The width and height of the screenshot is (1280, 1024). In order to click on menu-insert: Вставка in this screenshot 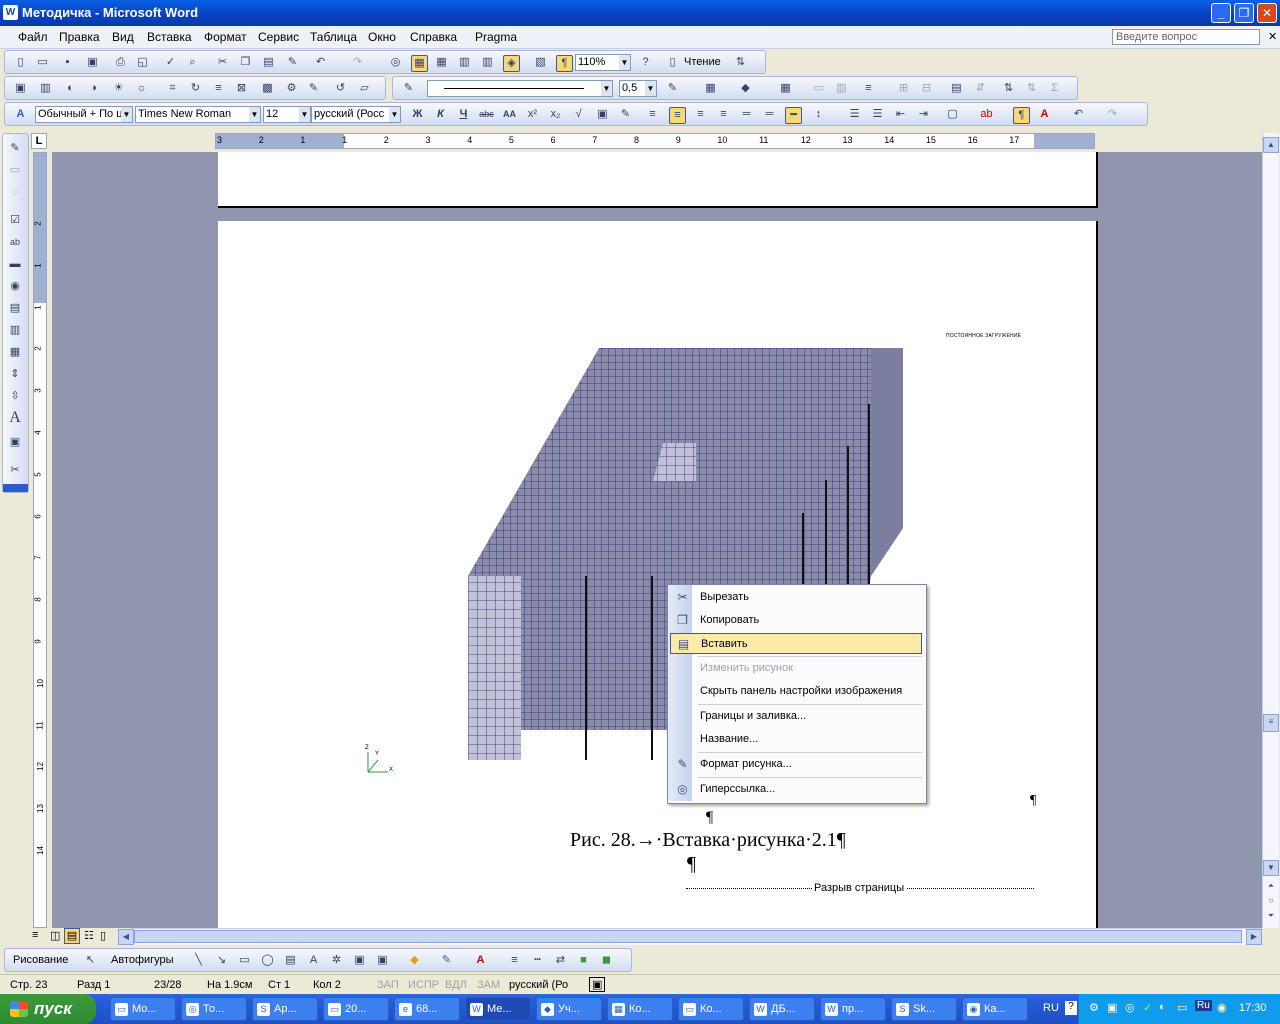, I will do `click(169, 37)`.